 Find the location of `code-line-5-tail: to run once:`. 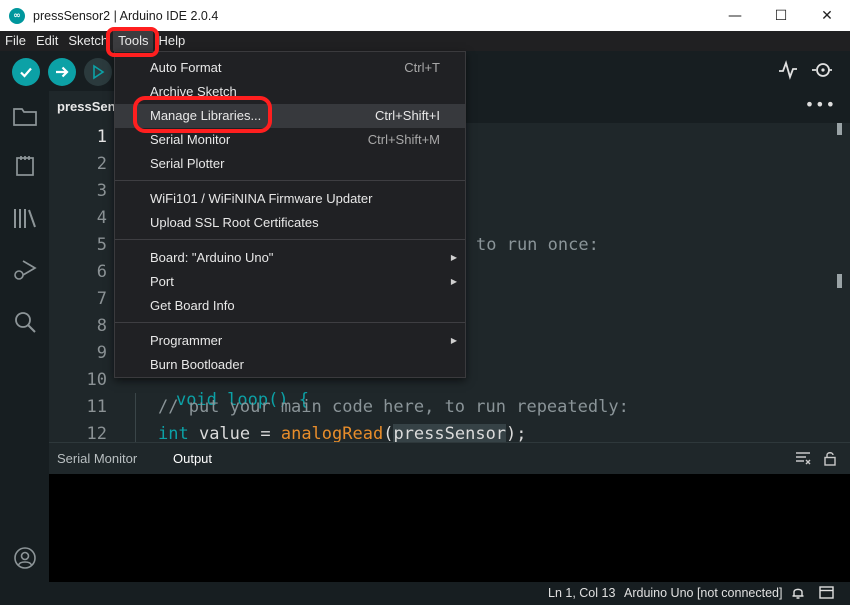

code-line-5-tail: to run once: is located at coordinates (537, 245).